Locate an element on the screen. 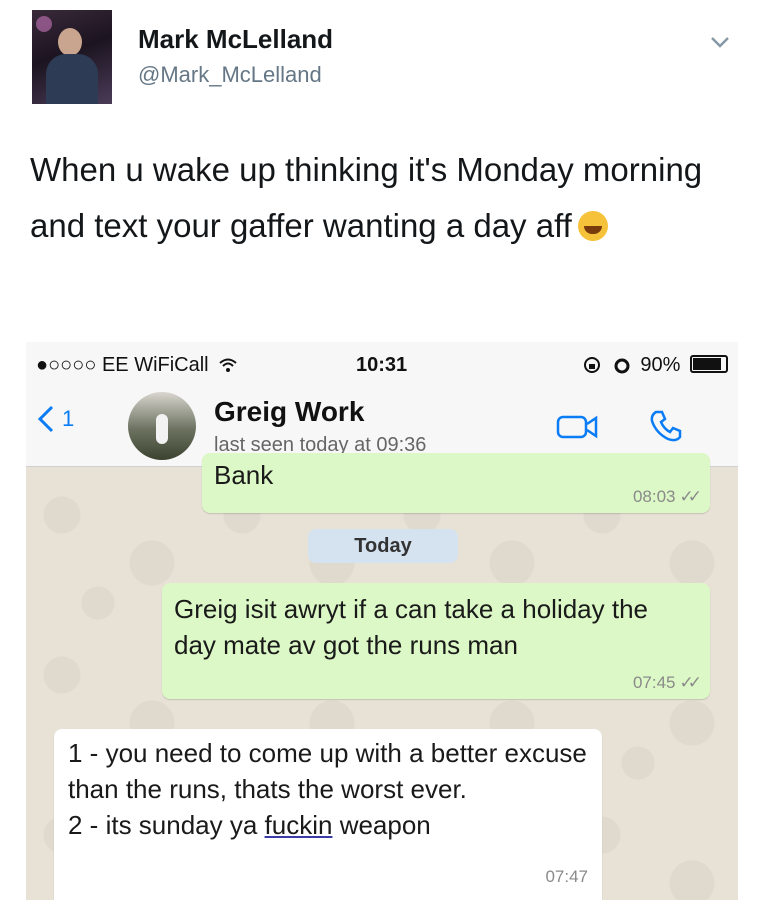 This screenshot has width=760, height=900. wifi-icon is located at coordinates (228, 365).